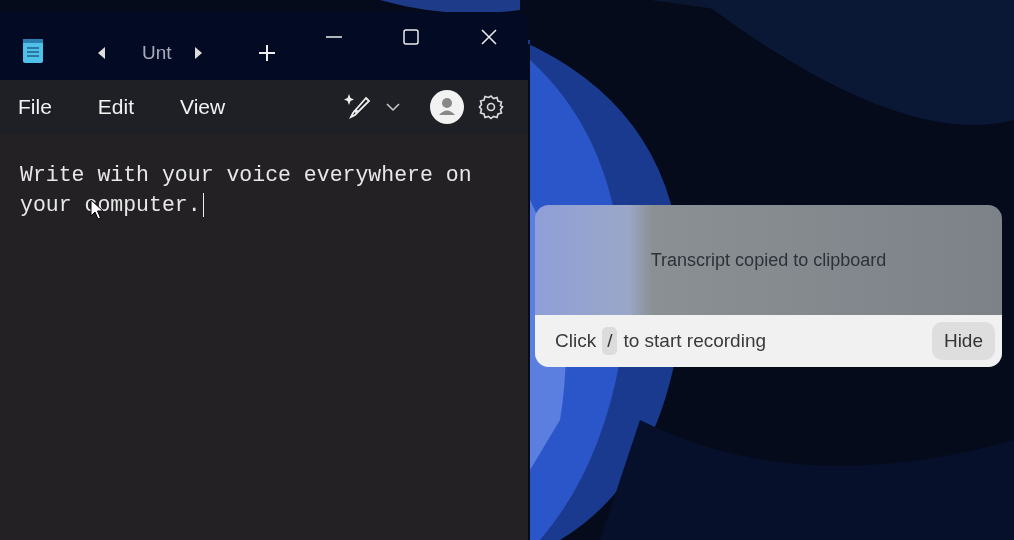 The height and width of the screenshot is (540, 1014). Describe the element at coordinates (116, 107) in the screenshot. I see `menu-item: Edit` at that location.